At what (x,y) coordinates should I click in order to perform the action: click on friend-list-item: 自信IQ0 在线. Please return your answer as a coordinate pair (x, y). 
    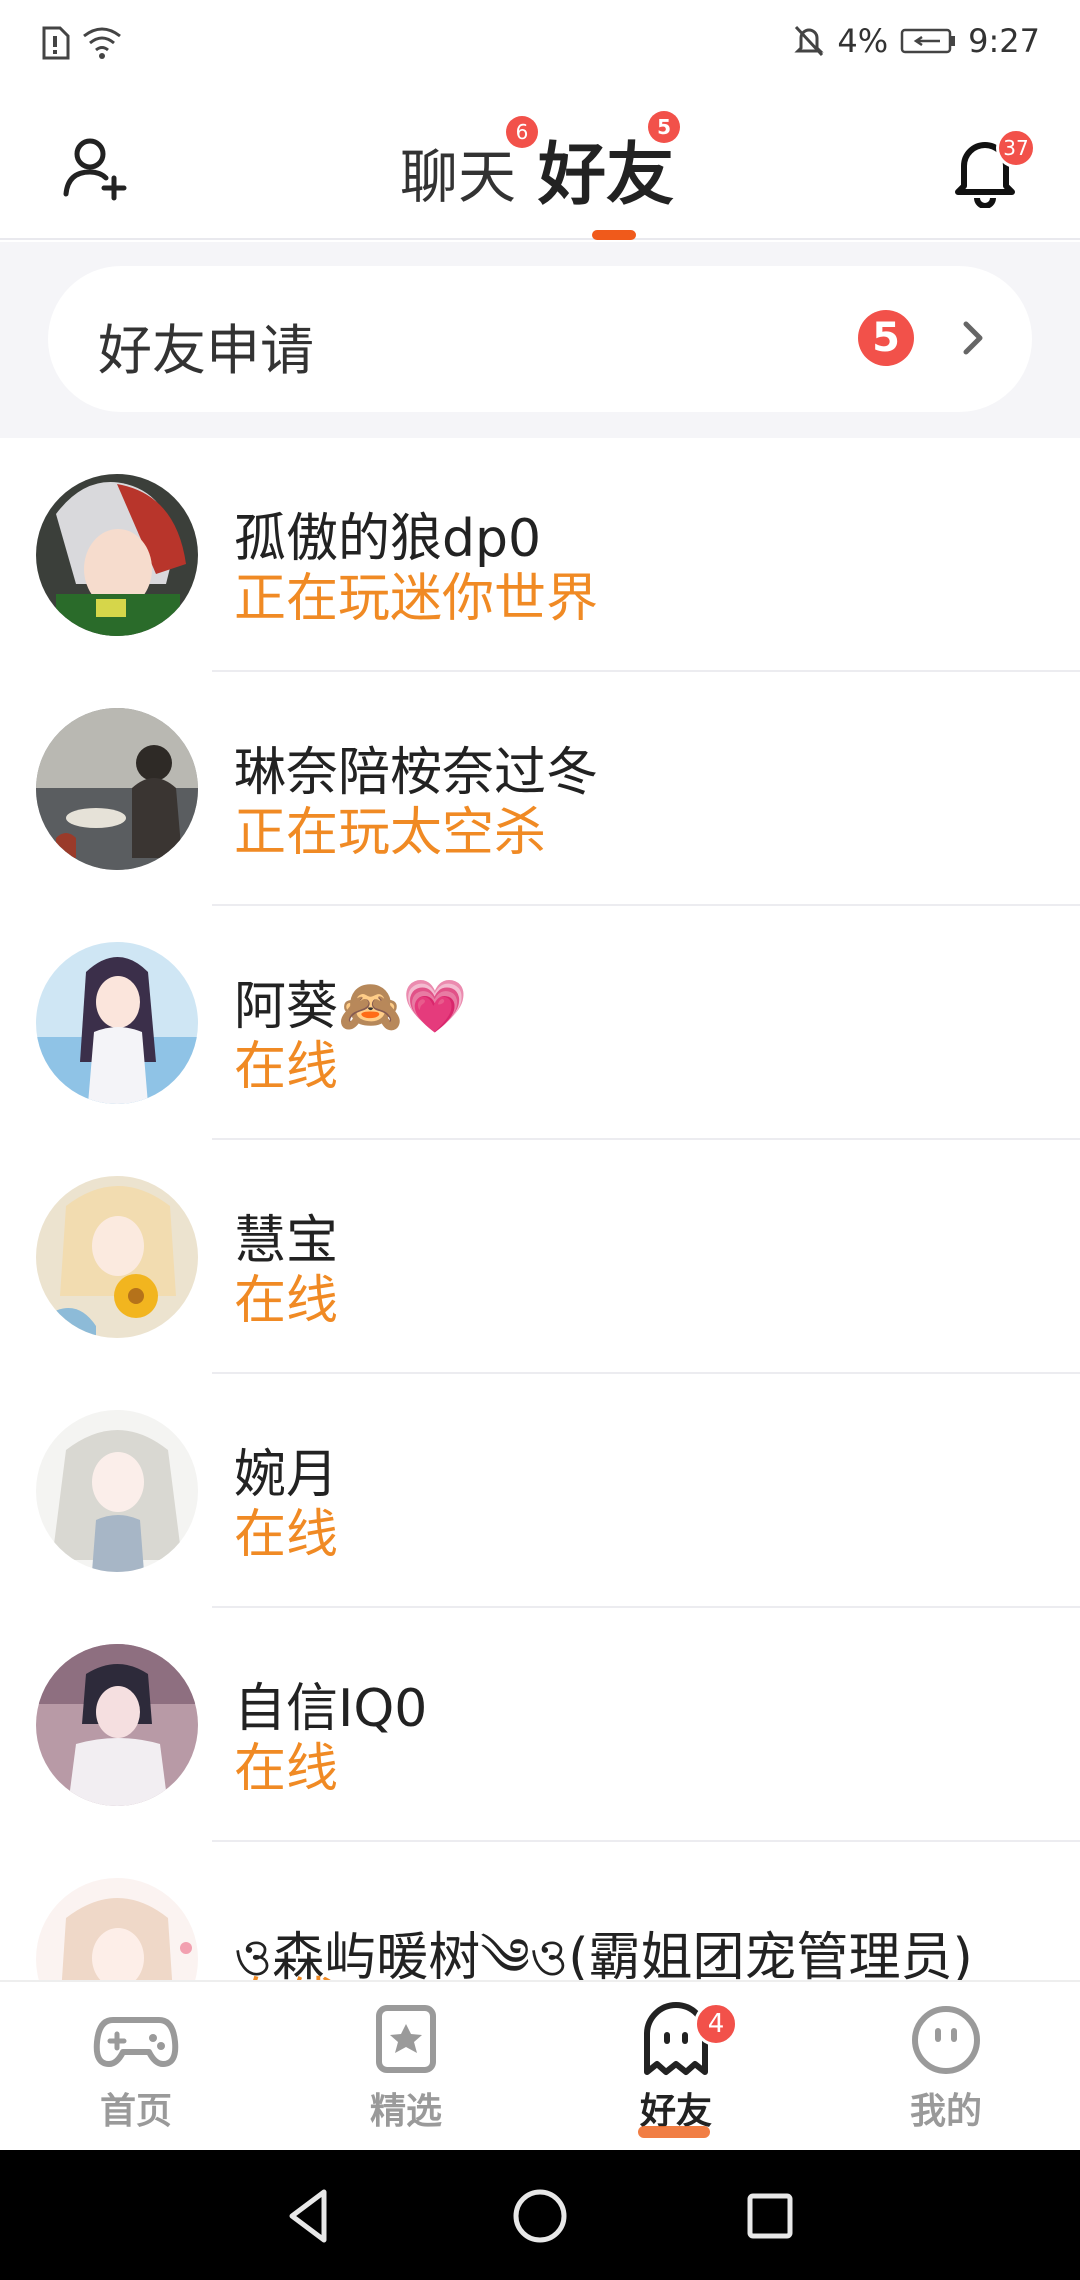
    Looking at the image, I should click on (540, 1725).